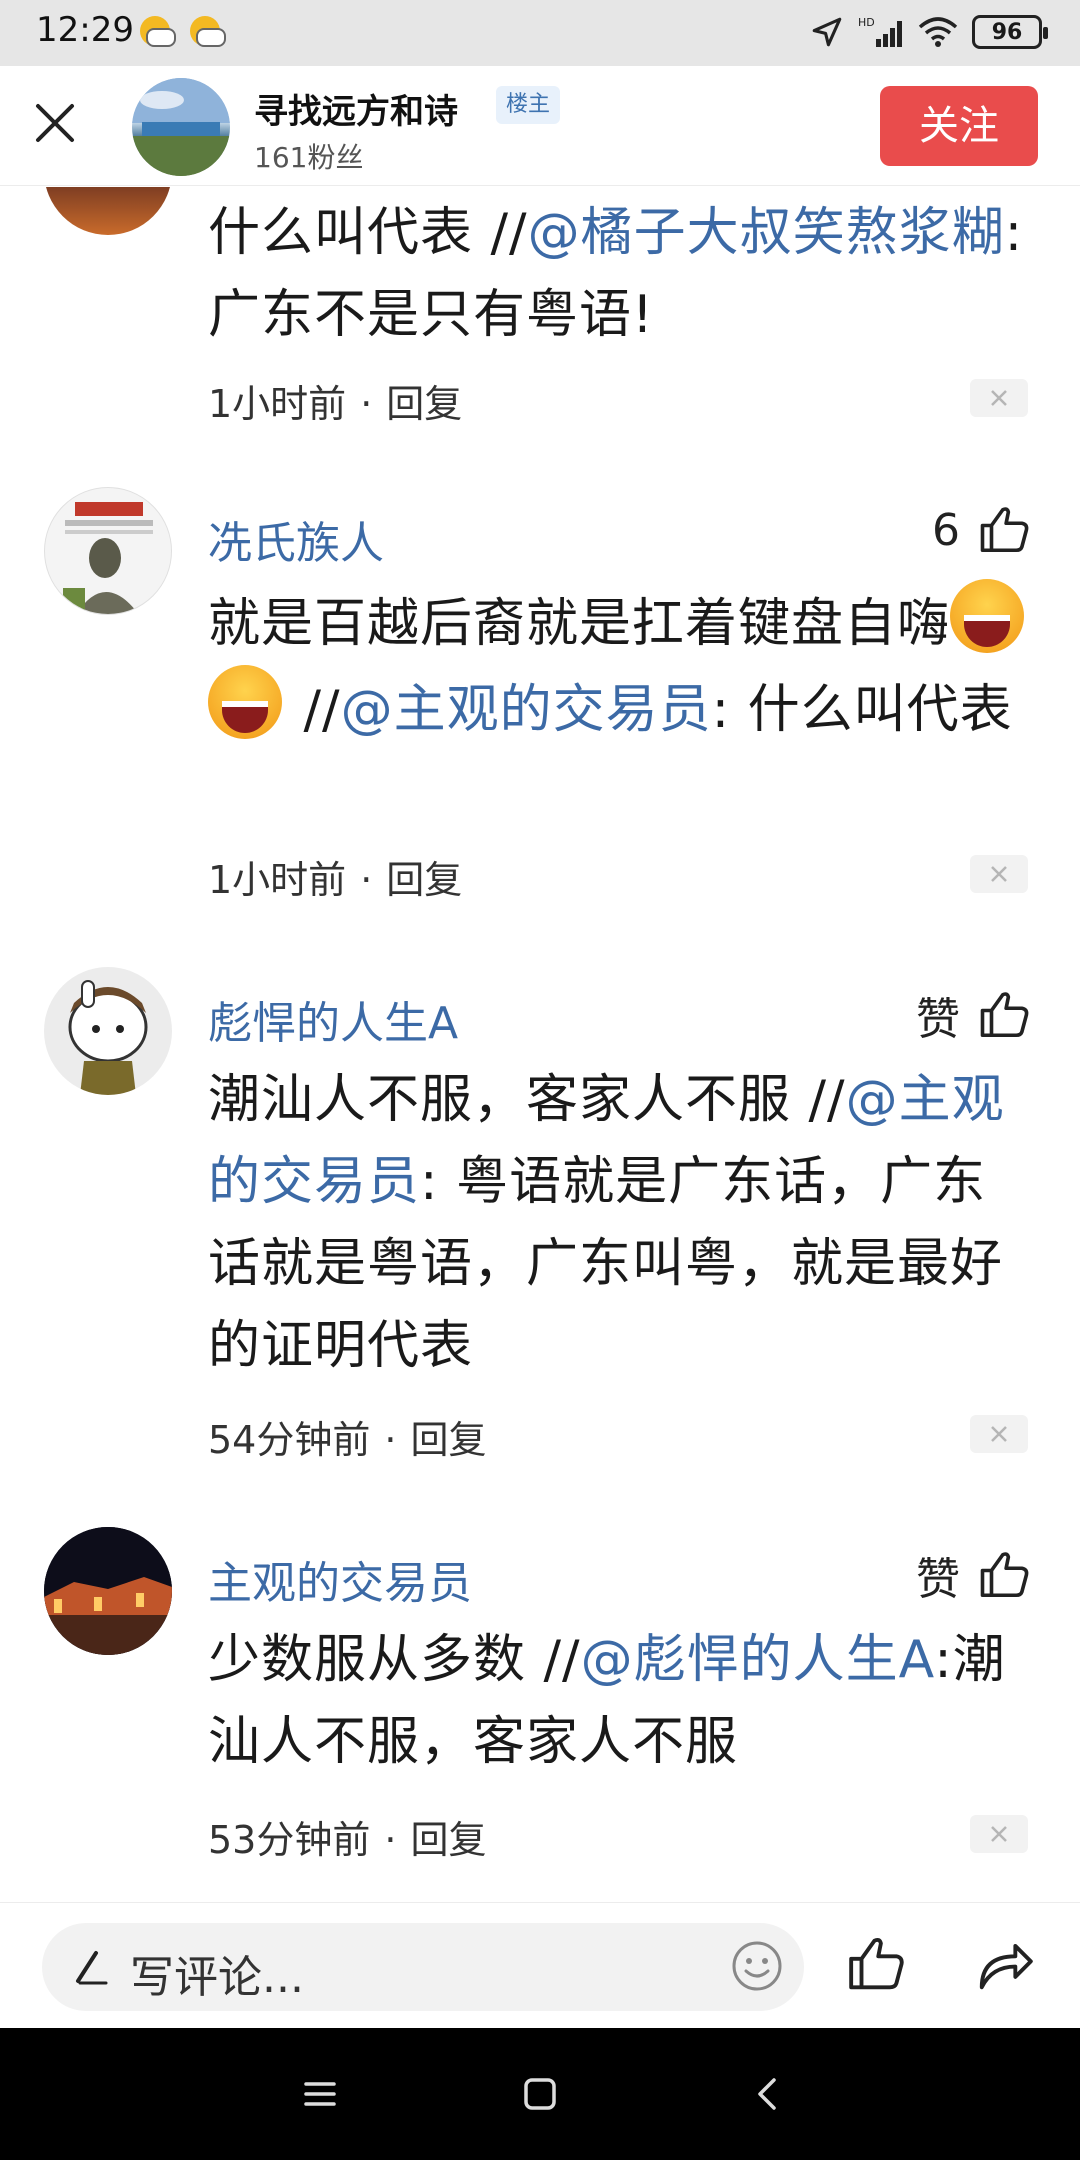 Image resolution: width=1080 pixels, height=2160 pixels. Describe the element at coordinates (289, 1440) in the screenshot. I see `comment-time: 54分钟前` at that location.